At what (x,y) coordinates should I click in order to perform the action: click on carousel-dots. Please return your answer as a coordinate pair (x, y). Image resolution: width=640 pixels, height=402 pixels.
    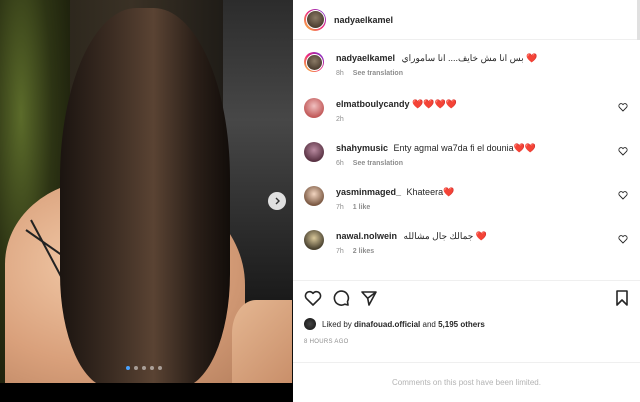
    Looking at the image, I should click on (144, 368).